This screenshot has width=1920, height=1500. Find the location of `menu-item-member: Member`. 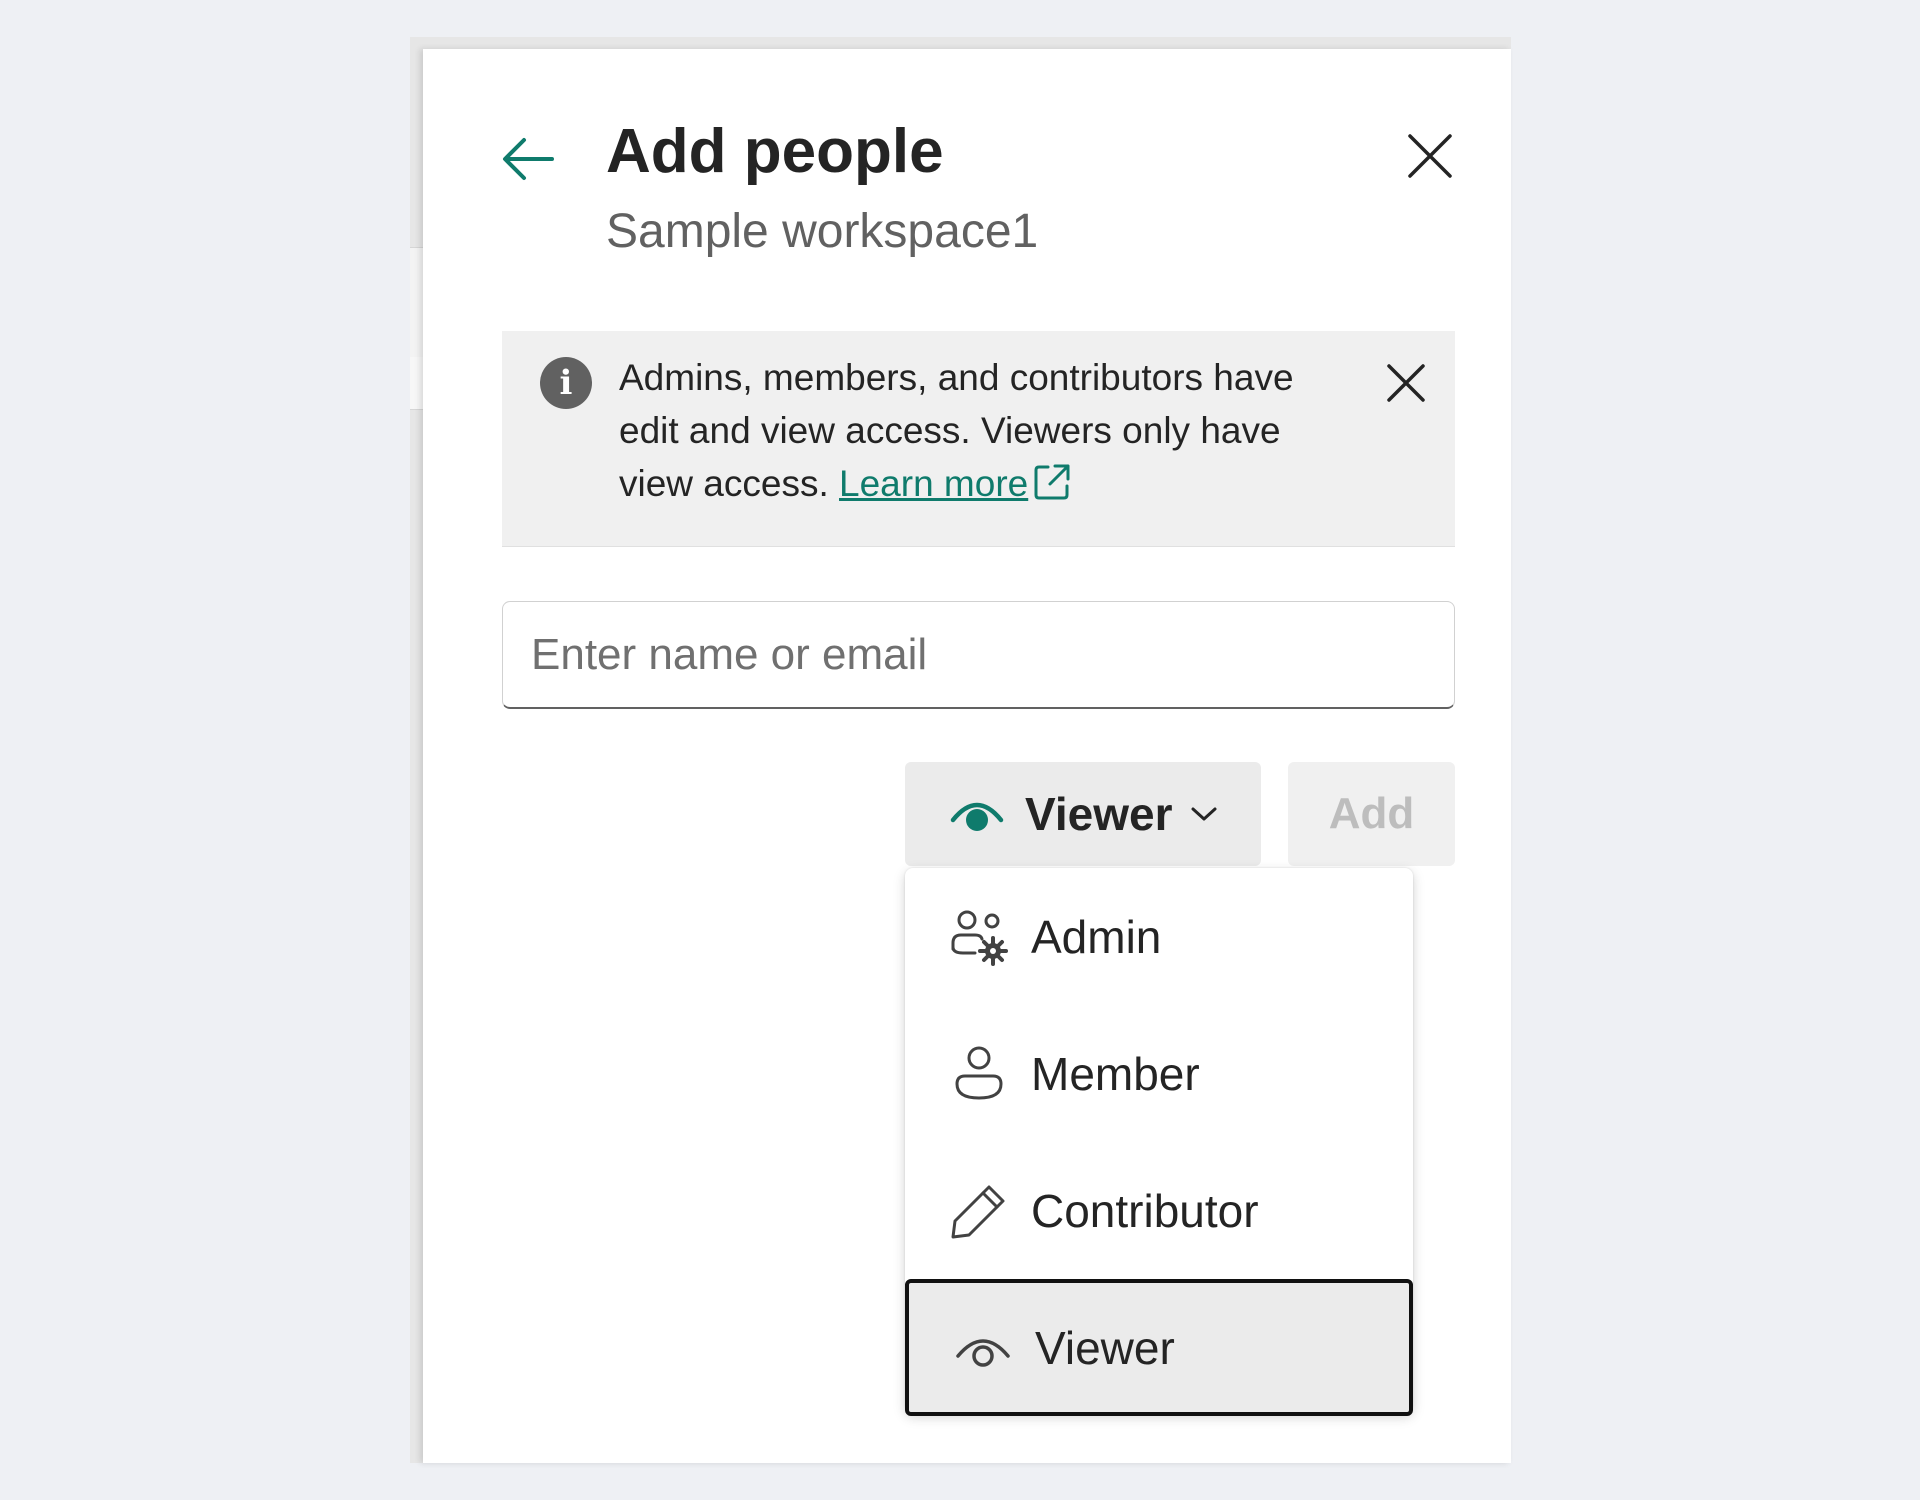

menu-item-member: Member is located at coordinates (1159, 1073).